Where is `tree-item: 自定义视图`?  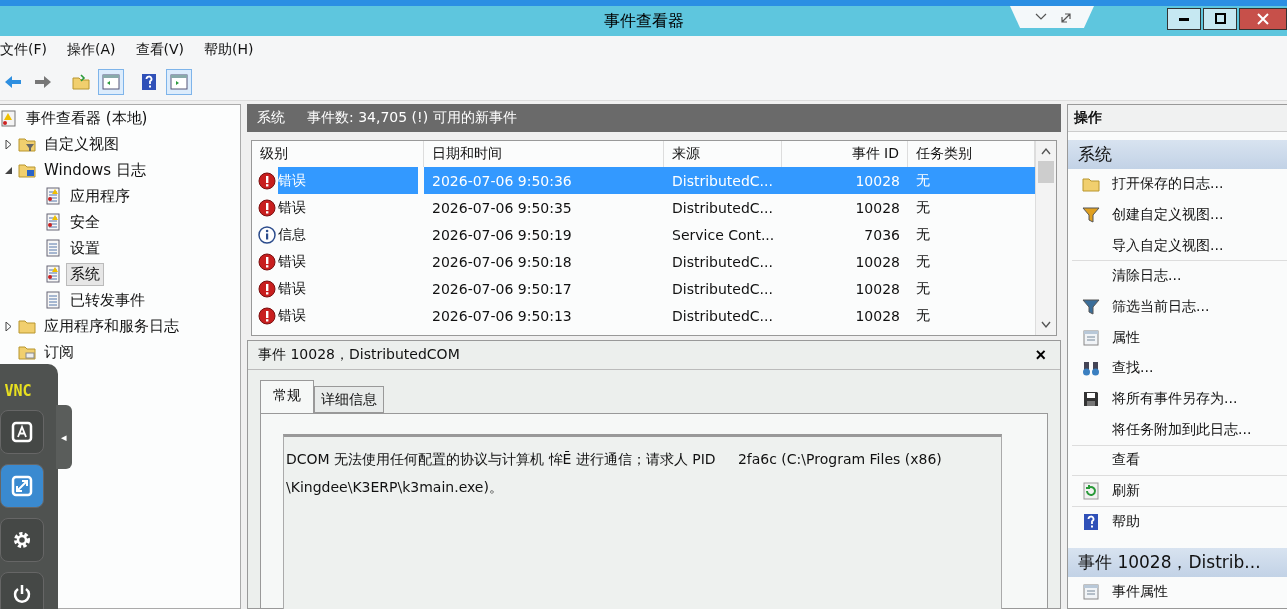 tree-item: 自定义视图 is located at coordinates (81, 144).